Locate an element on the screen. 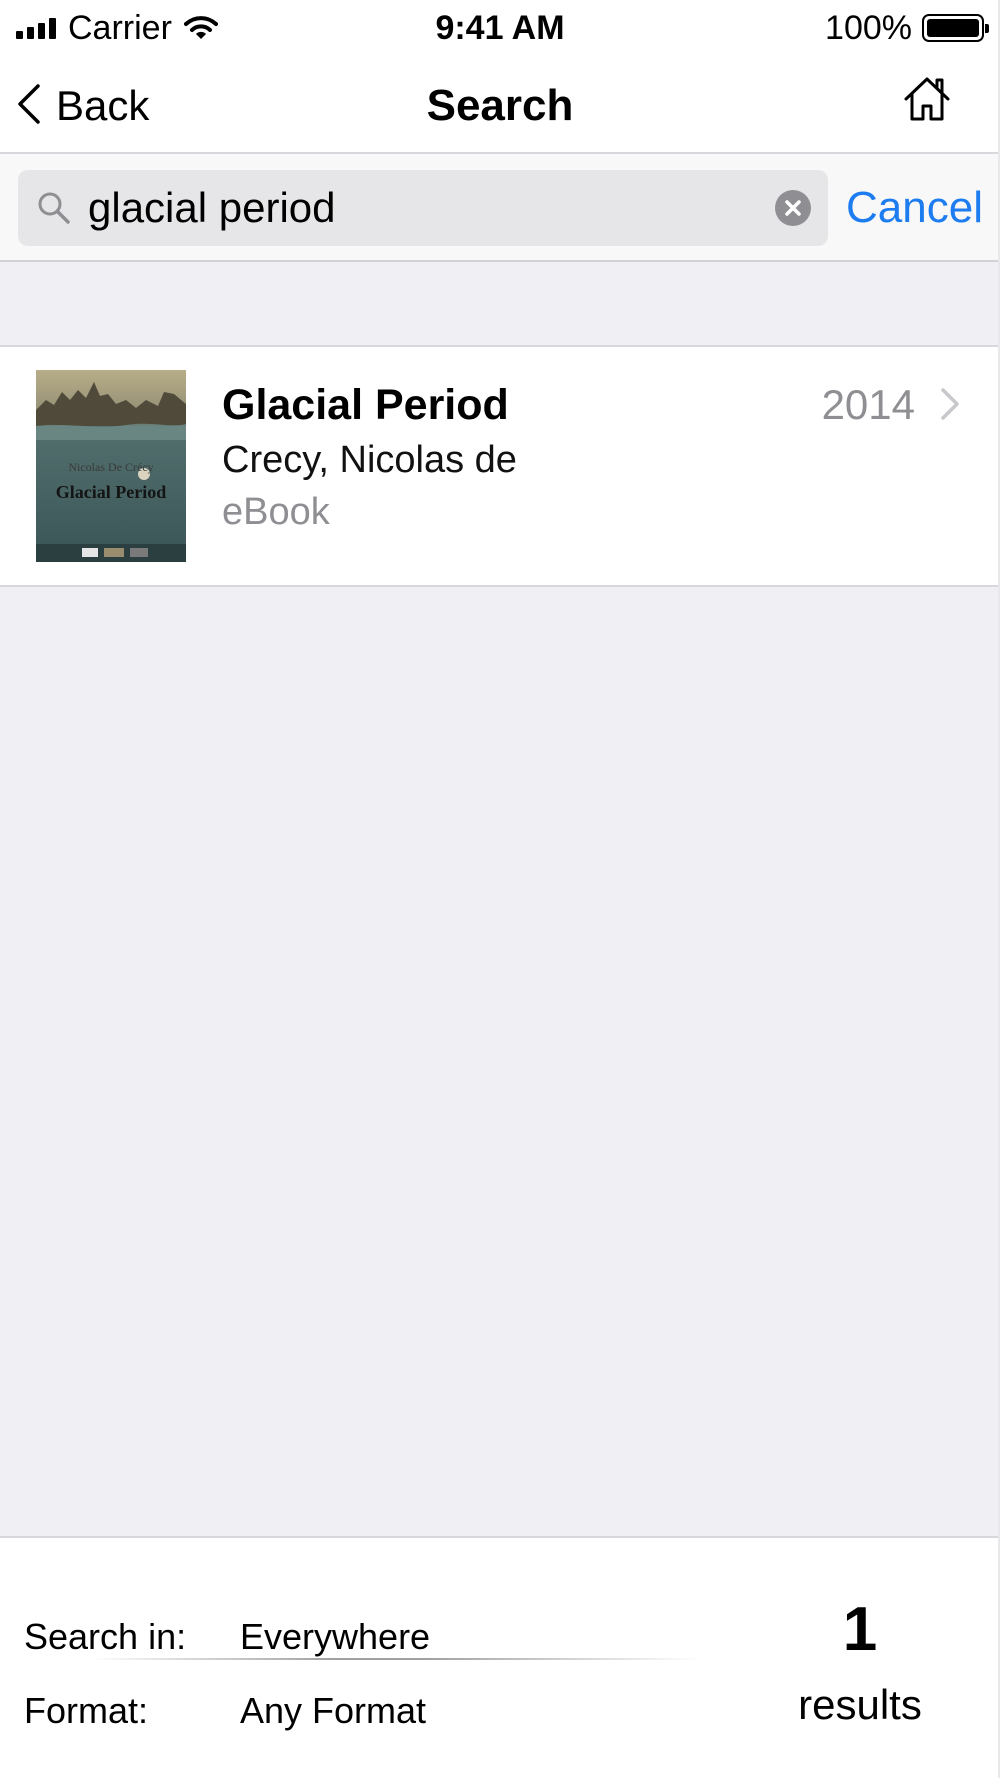 The image size is (1000, 1778). results-count: 1 is located at coordinates (860, 1629).